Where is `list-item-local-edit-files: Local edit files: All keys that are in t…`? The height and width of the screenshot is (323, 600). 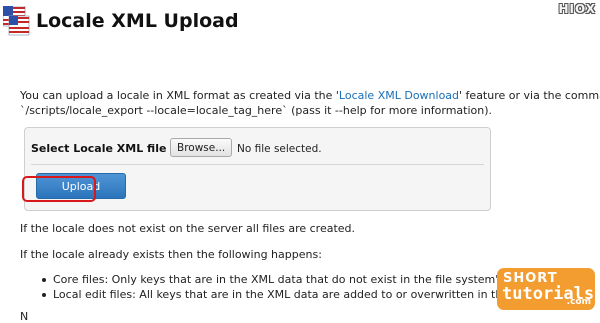
list-item-local-edit-files: Local edit files: All keys that are in t… is located at coordinates (277, 294).